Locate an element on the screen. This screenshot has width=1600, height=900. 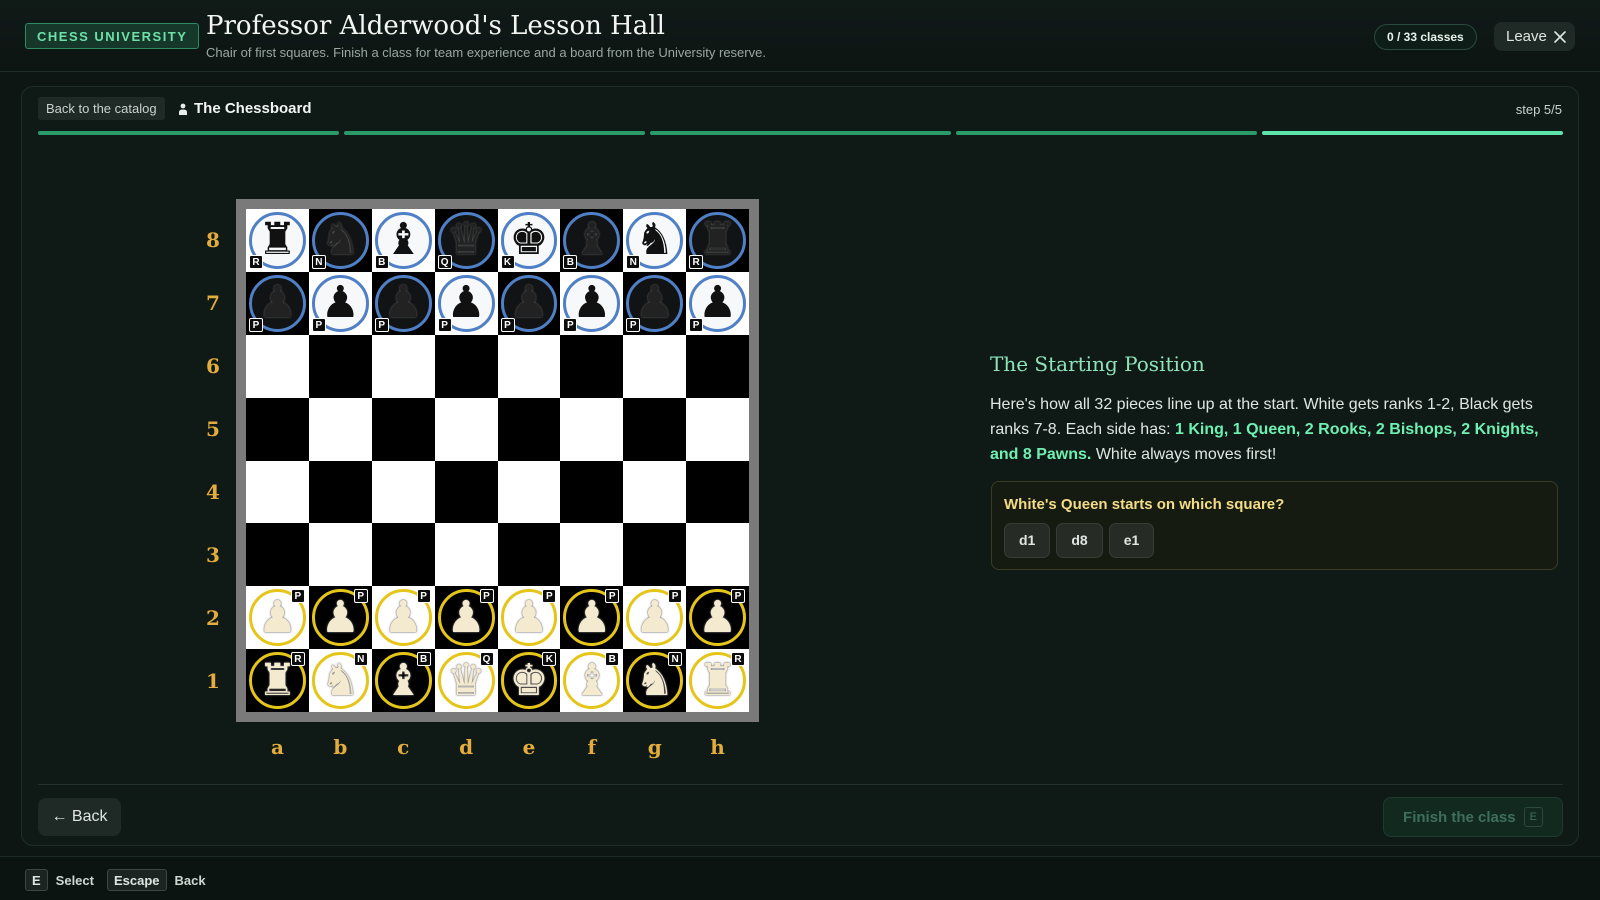
square-d5 is located at coordinates (466, 429).